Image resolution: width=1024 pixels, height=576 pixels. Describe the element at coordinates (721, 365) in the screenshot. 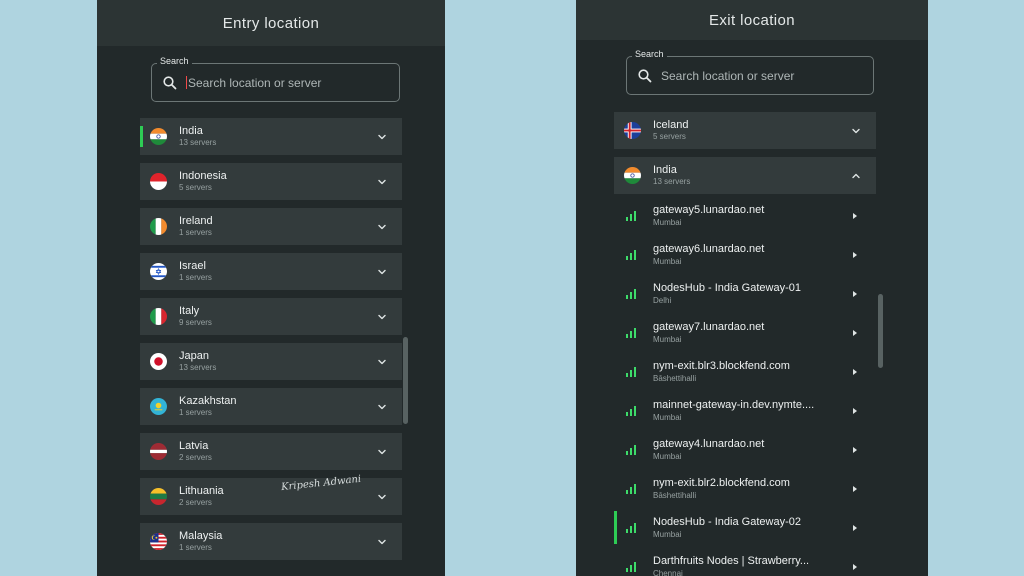

I see `server-name: nym-exit.blr3.blockfend.com` at that location.